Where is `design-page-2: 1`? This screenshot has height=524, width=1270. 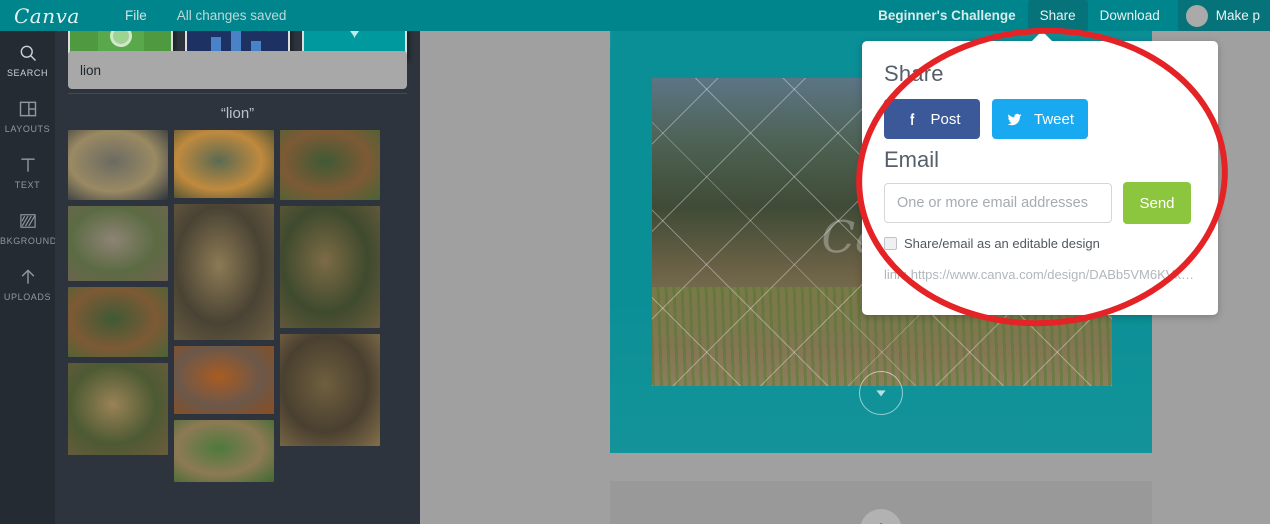
design-page-2: 1 is located at coordinates (881, 502).